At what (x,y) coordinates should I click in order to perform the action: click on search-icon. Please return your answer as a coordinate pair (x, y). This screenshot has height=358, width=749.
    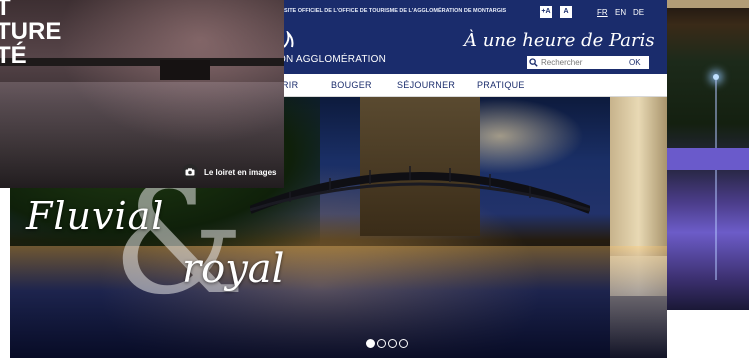
    Looking at the image, I should click on (533, 62).